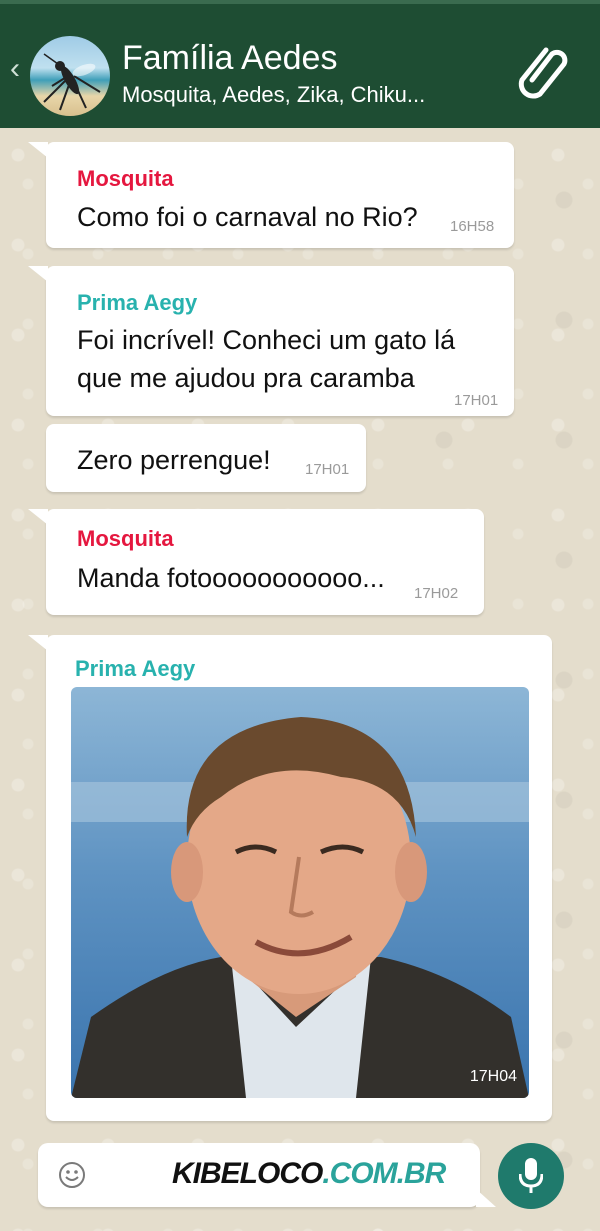 The image size is (600, 1231). I want to click on watermark-logo: KIBELOCO.COM.BR, so click(309, 1174).